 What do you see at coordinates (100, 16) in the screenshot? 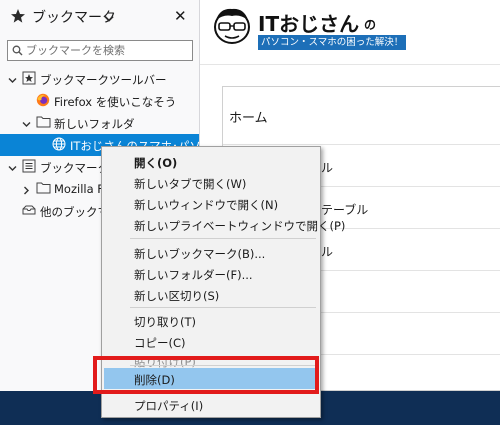
I see `sidebar-header: ブックマーク ✕` at bounding box center [100, 16].